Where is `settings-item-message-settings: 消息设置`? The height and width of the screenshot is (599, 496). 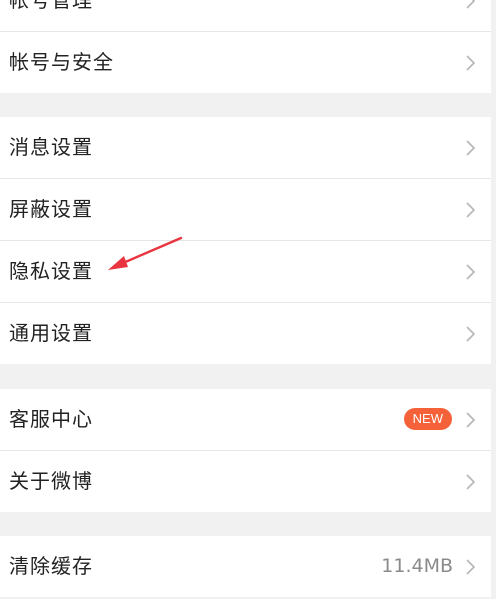
settings-item-message-settings: 消息设置 is located at coordinates (245, 147).